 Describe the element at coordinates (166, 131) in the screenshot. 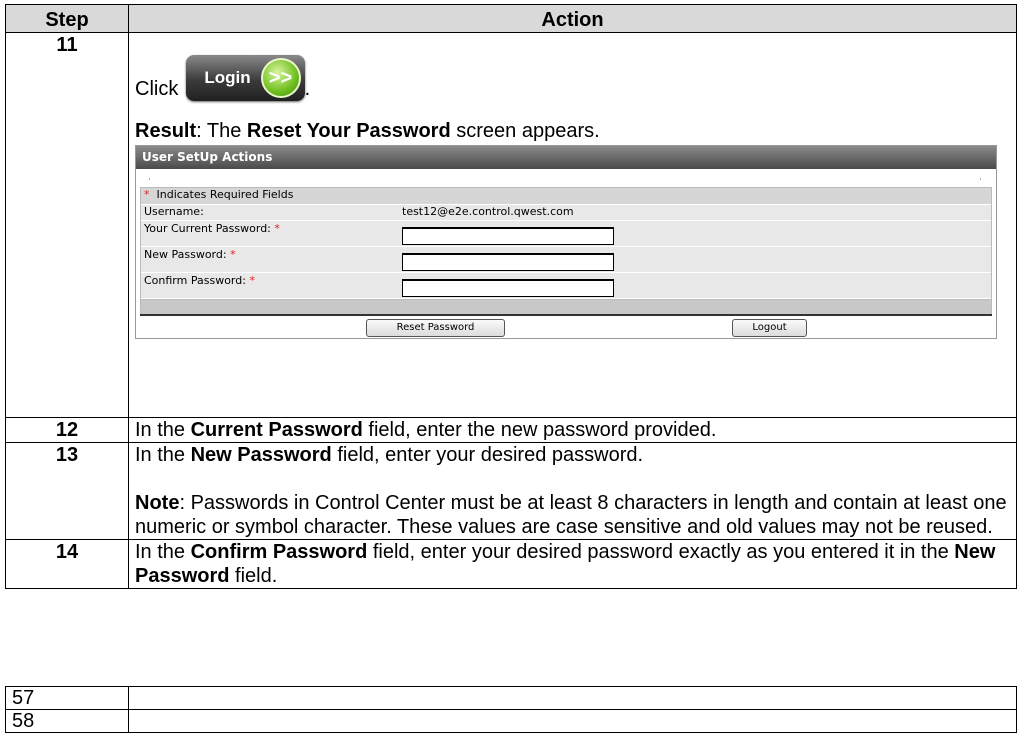

I see `result-label: Result` at that location.